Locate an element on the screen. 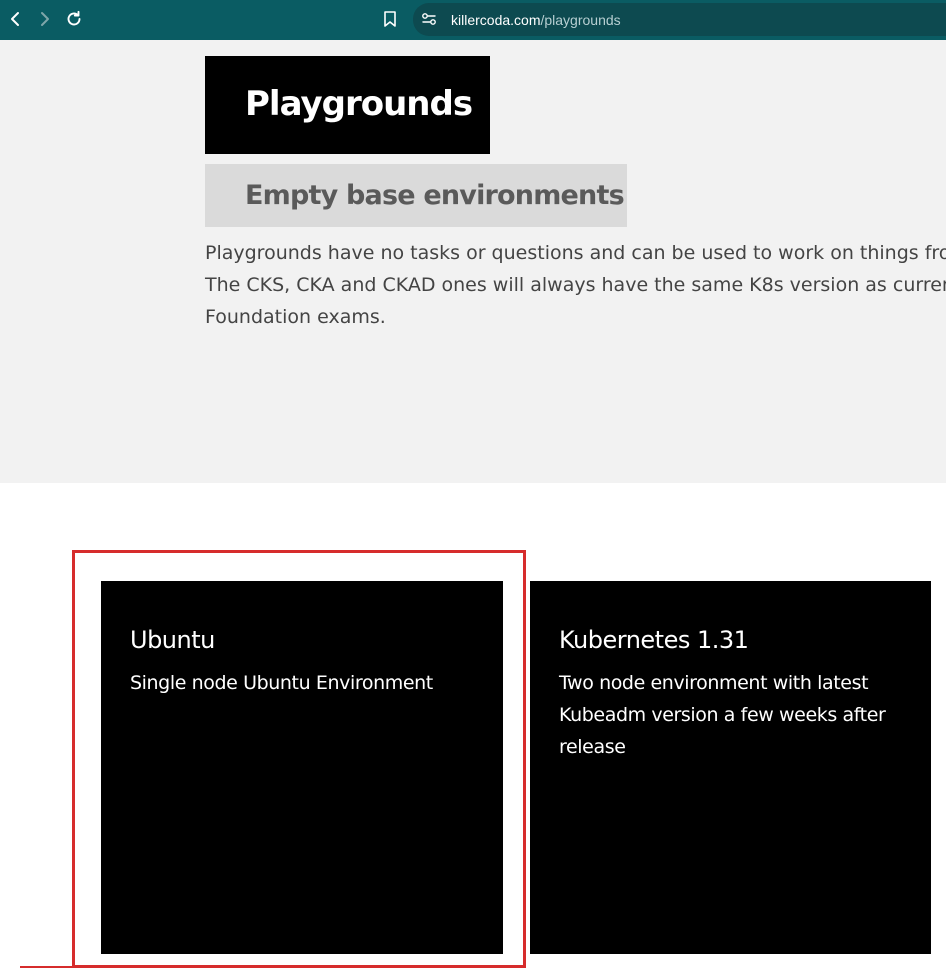 The height and width of the screenshot is (968, 946). forward-button is located at coordinates (45, 19).